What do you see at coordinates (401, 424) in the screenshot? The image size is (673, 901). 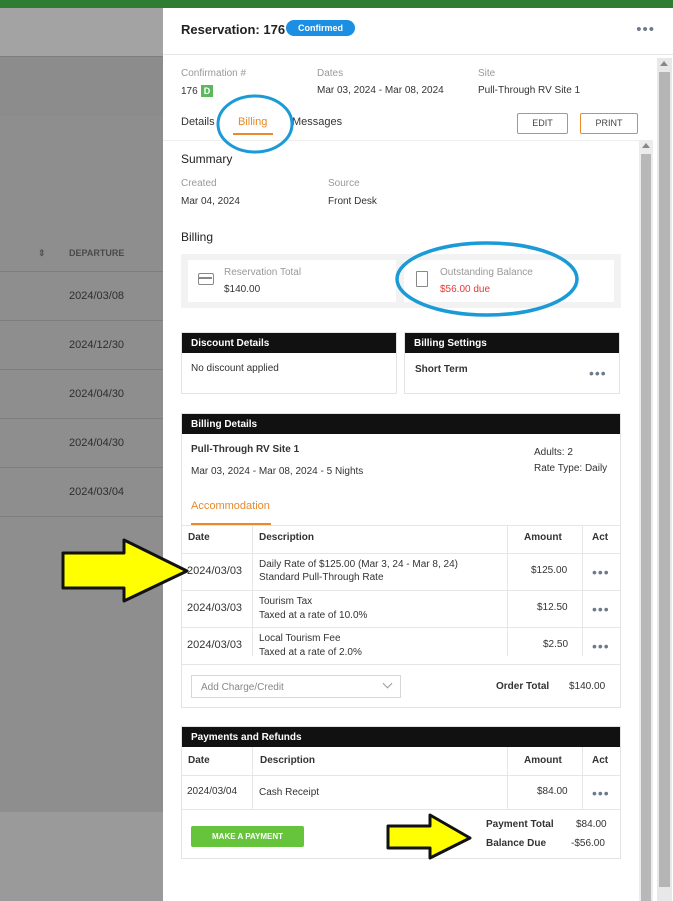 I see `billing-details-heading: Billing Details` at bounding box center [401, 424].